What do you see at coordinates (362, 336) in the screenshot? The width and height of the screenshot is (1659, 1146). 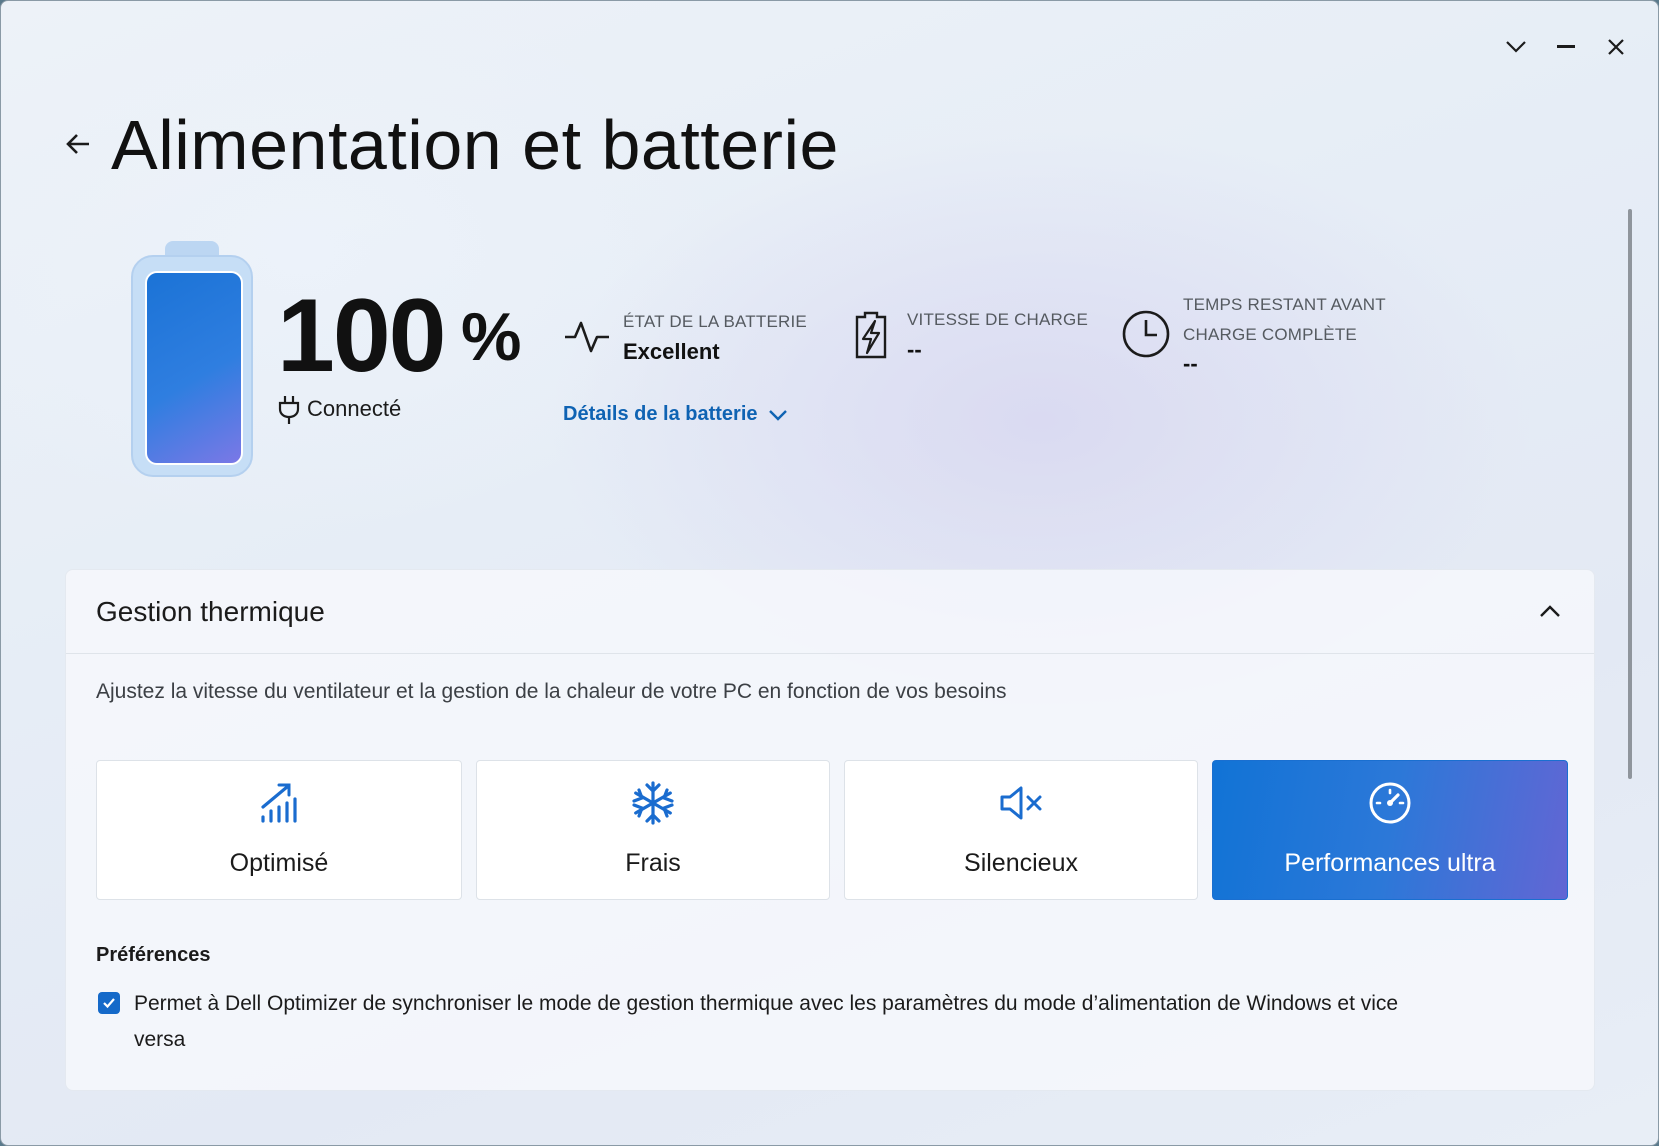 I see `battery-percent-value: 100` at bounding box center [362, 336].